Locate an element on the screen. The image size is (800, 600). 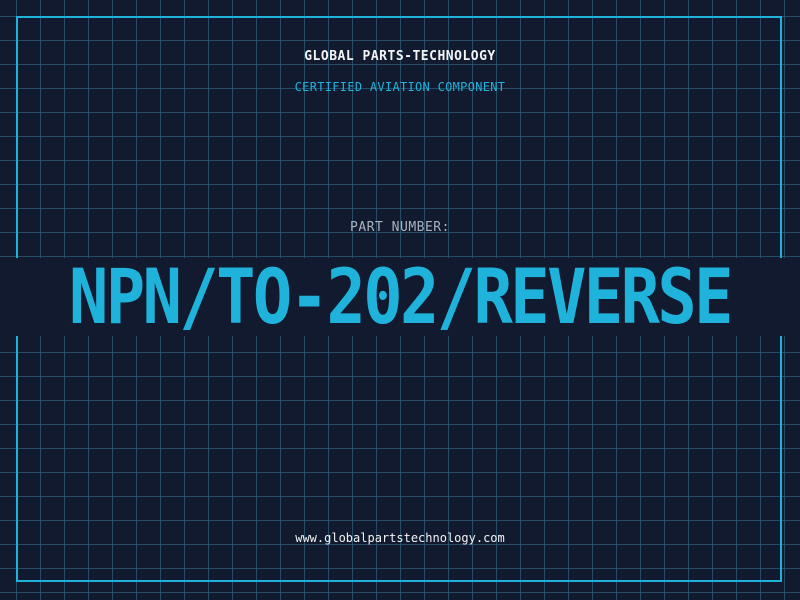
certification-tagline: CERTIFIED AVIATION COMPONENT is located at coordinates (400, 87).